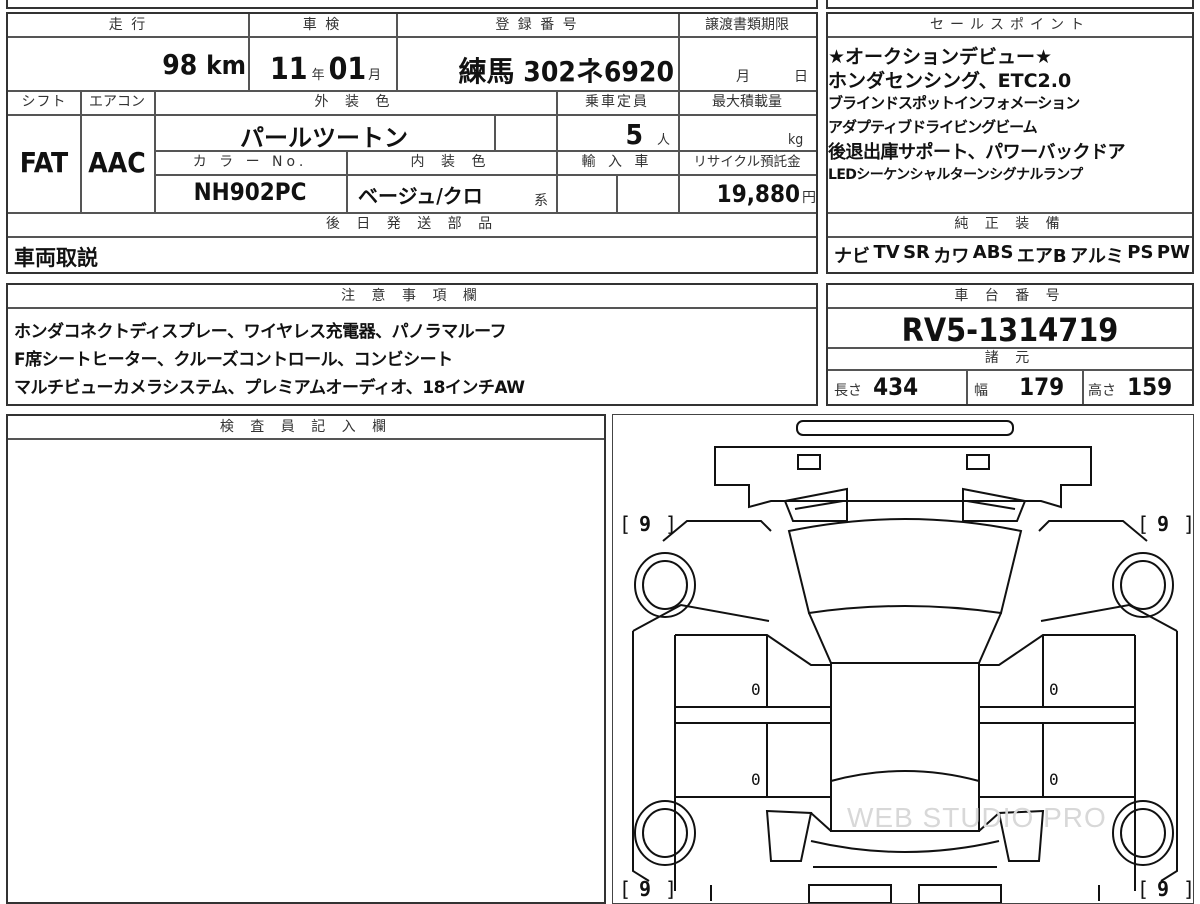  Describe the element at coordinates (1010, 358) in the screenshot. I see `spec-title: 諸 元` at that location.